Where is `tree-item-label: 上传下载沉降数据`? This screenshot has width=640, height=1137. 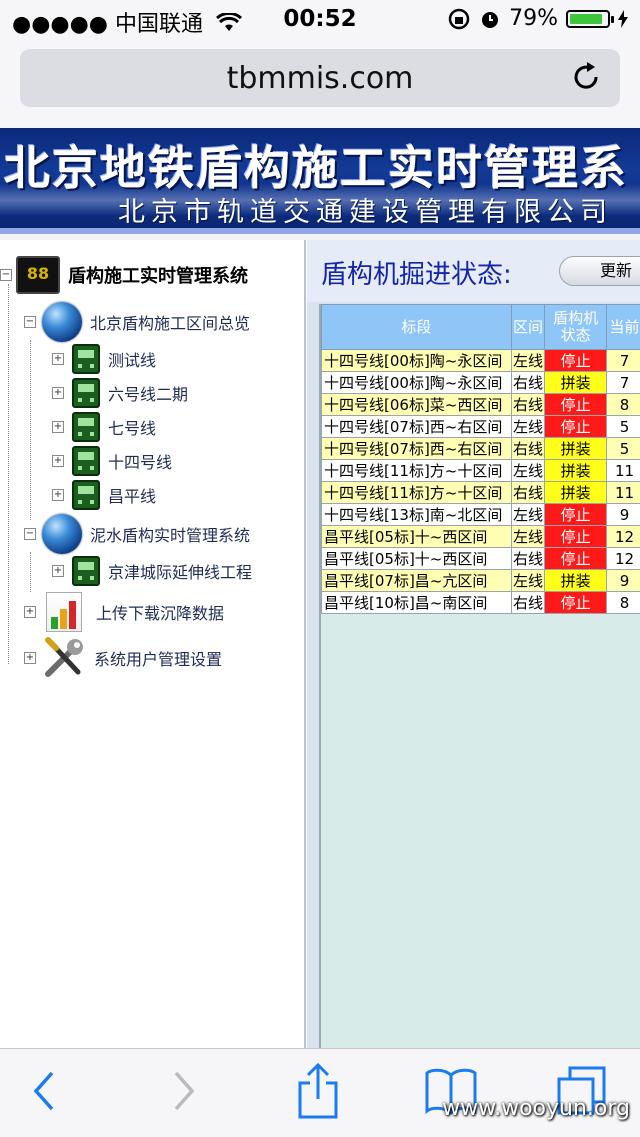 tree-item-label: 上传下载沉降数据 is located at coordinates (160, 612).